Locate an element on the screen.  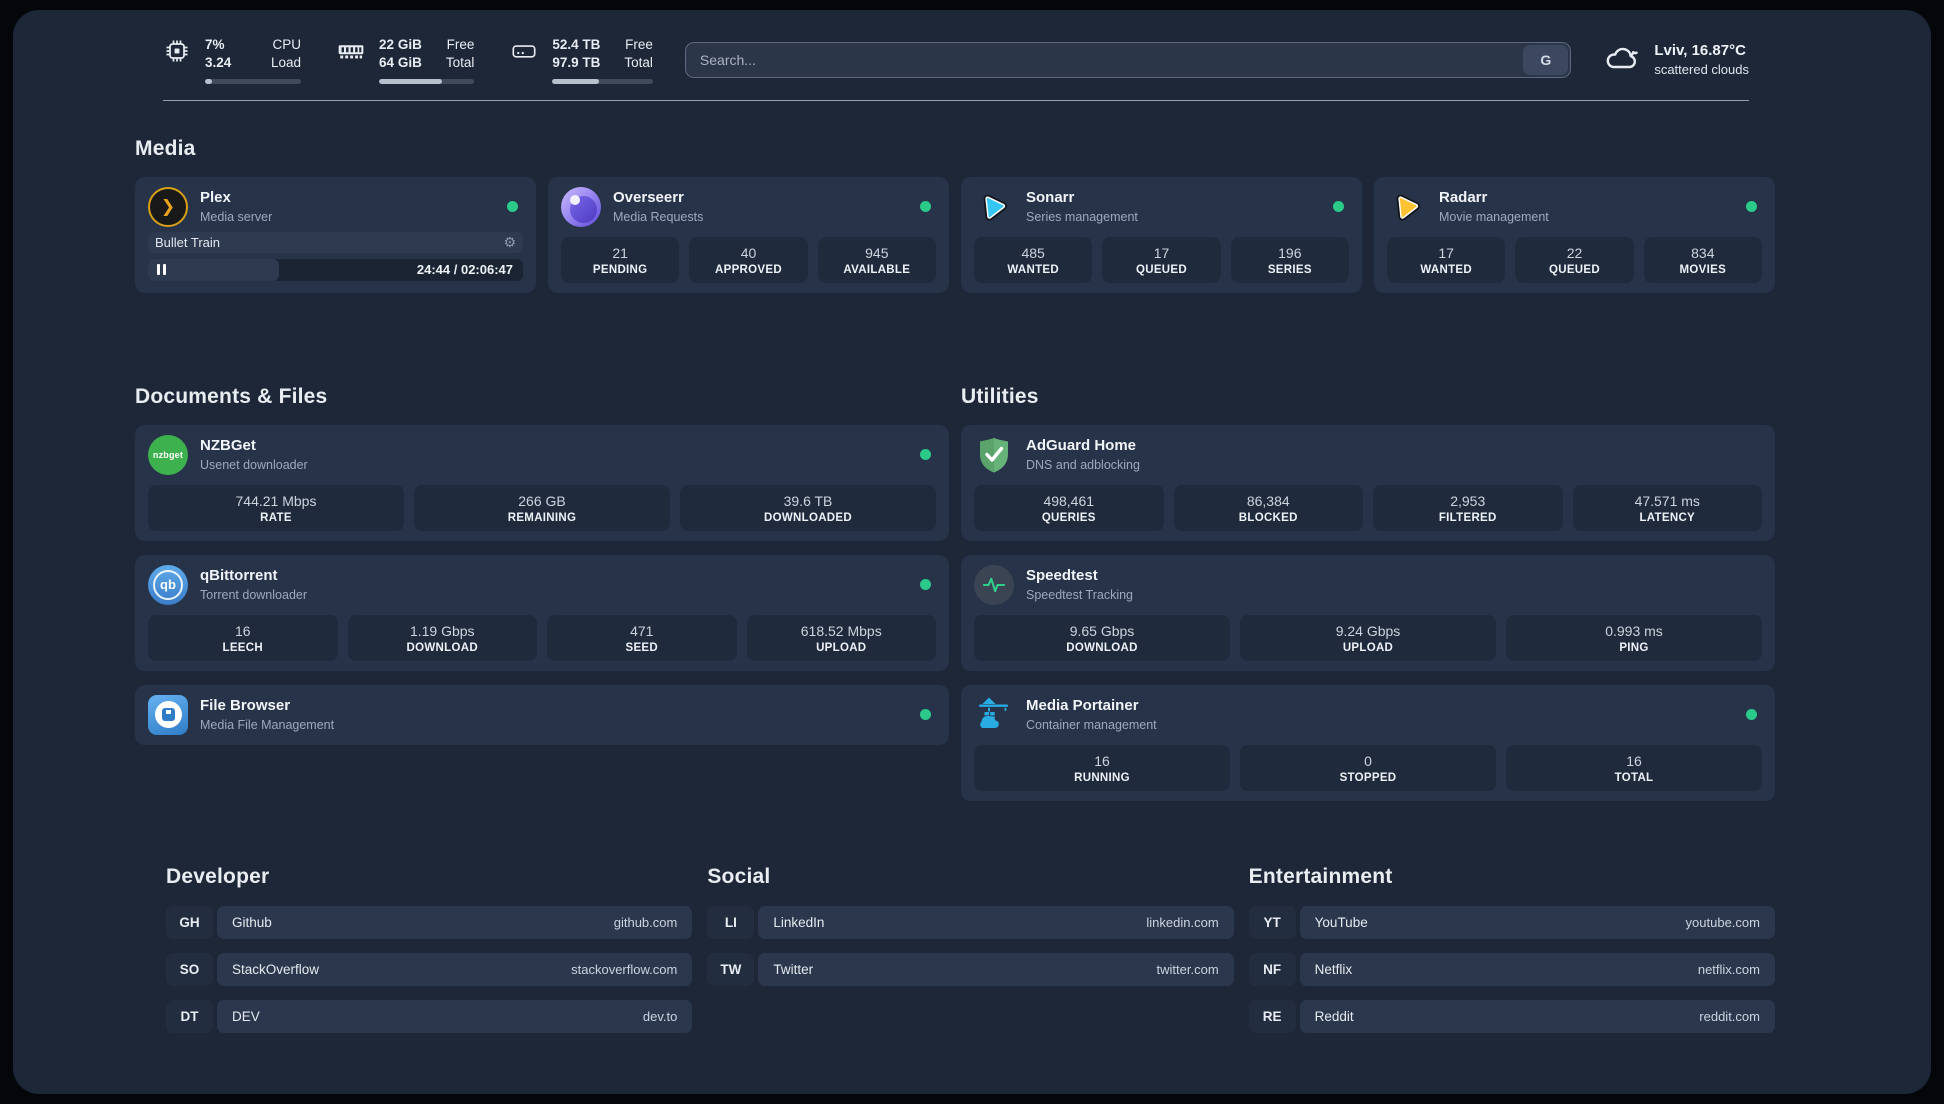
bookmark-linkedin: LI LinkedIn linkedin.com is located at coordinates (970, 922).